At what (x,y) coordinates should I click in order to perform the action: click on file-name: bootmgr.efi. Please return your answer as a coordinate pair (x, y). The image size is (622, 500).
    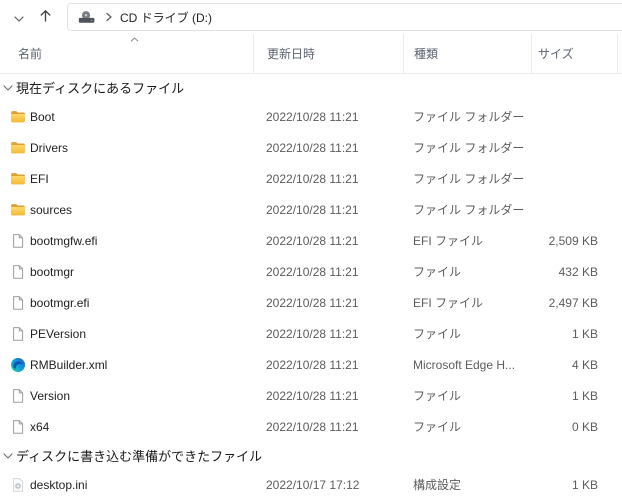
    Looking at the image, I should click on (60, 302).